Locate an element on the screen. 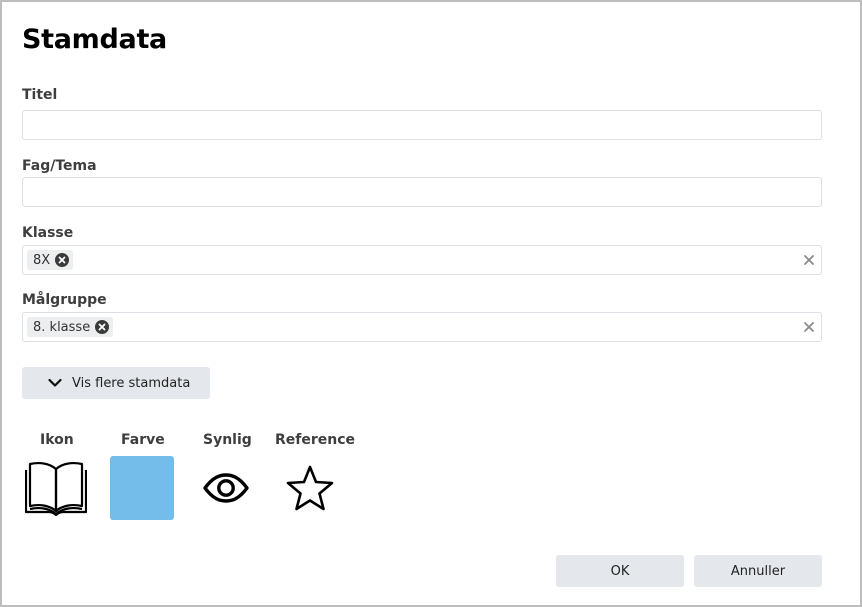 The image size is (862, 607). klasse-chip: 8X is located at coordinates (50, 260).